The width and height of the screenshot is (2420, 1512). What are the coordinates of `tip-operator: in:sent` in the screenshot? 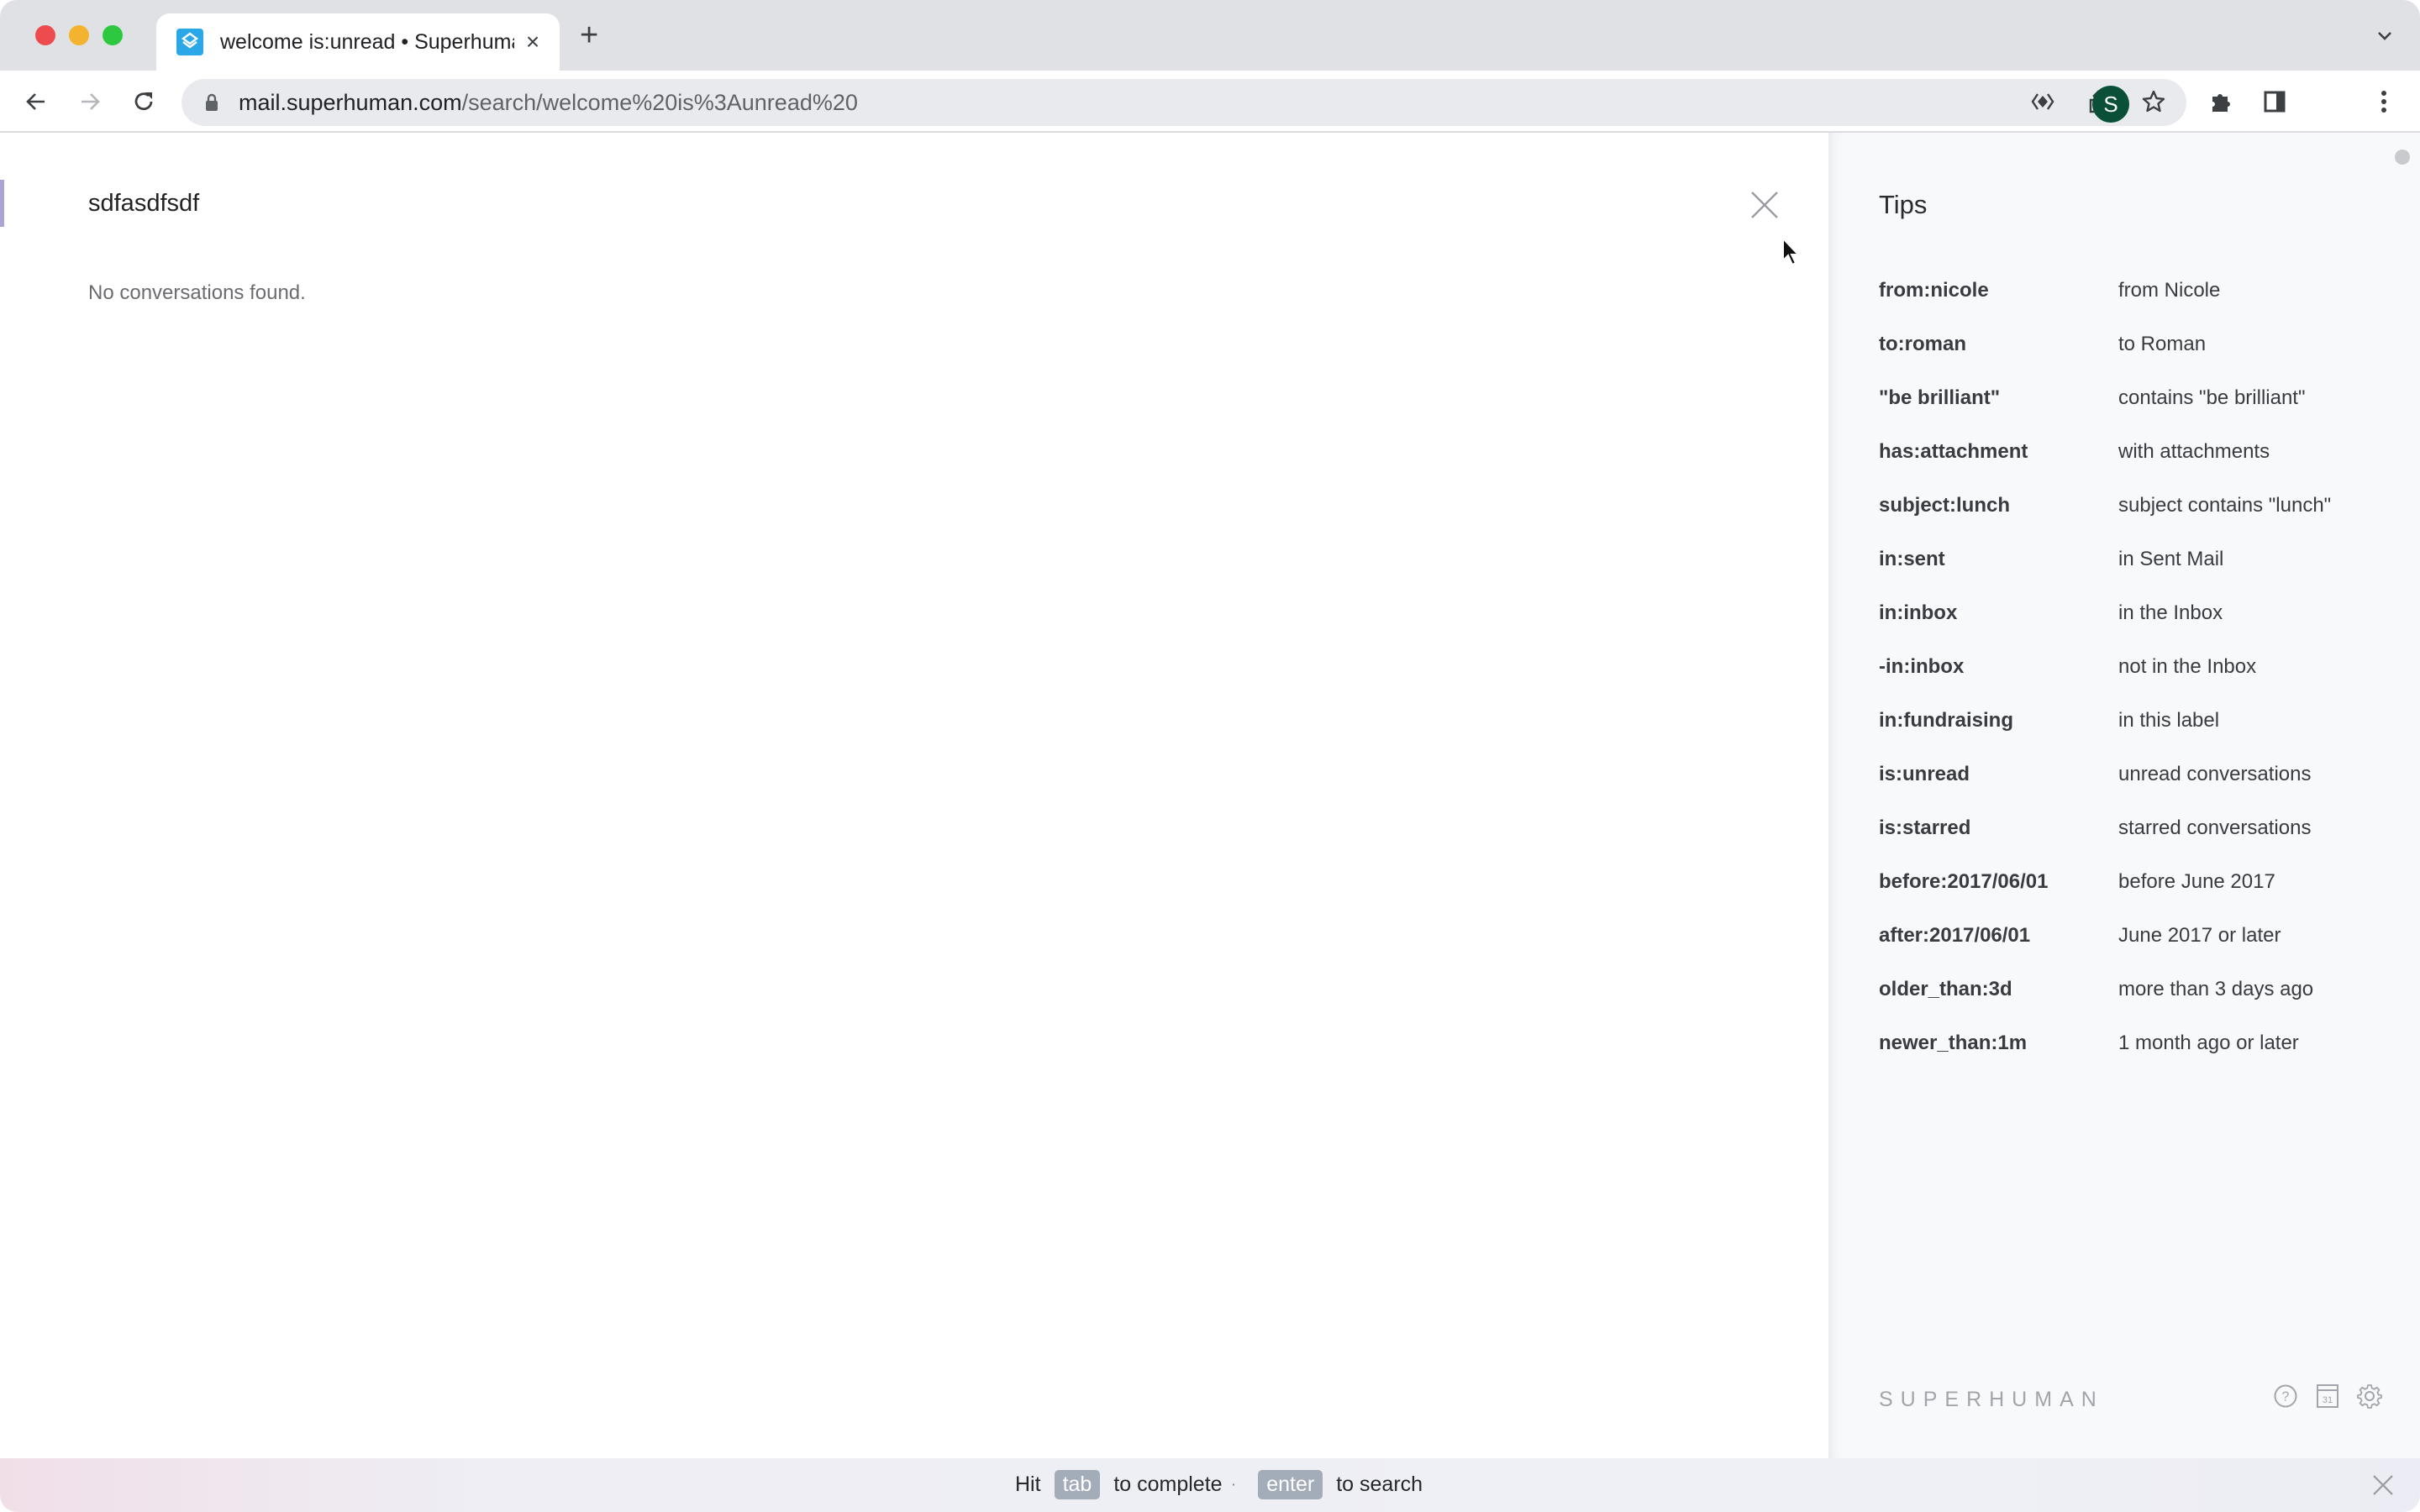 It's located at (1912, 559).